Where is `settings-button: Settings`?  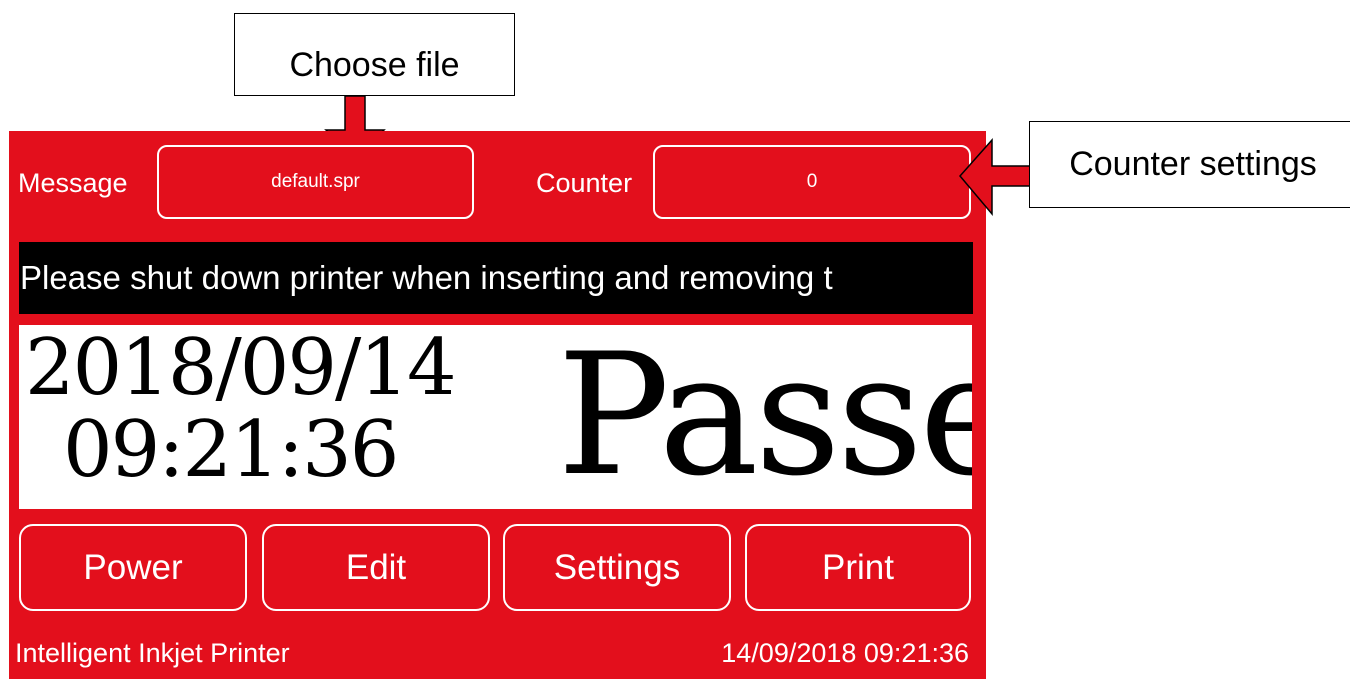 settings-button: Settings is located at coordinates (617, 567).